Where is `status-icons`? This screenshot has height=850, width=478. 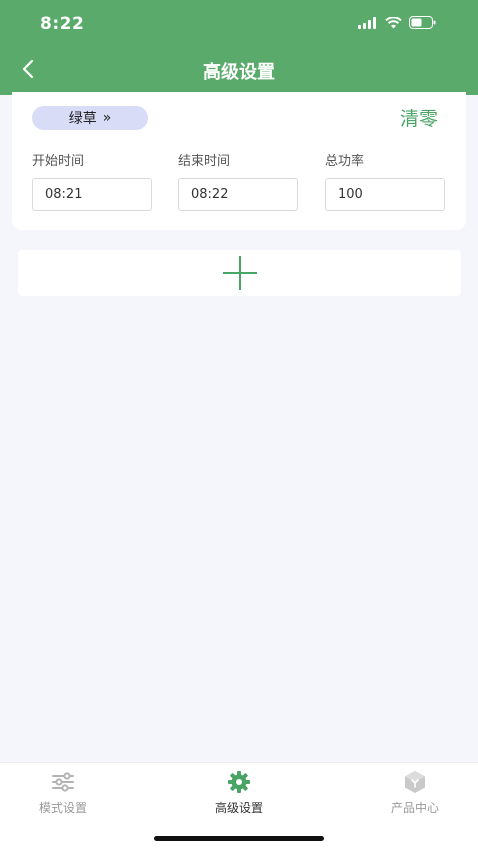 status-icons is located at coordinates (397, 22).